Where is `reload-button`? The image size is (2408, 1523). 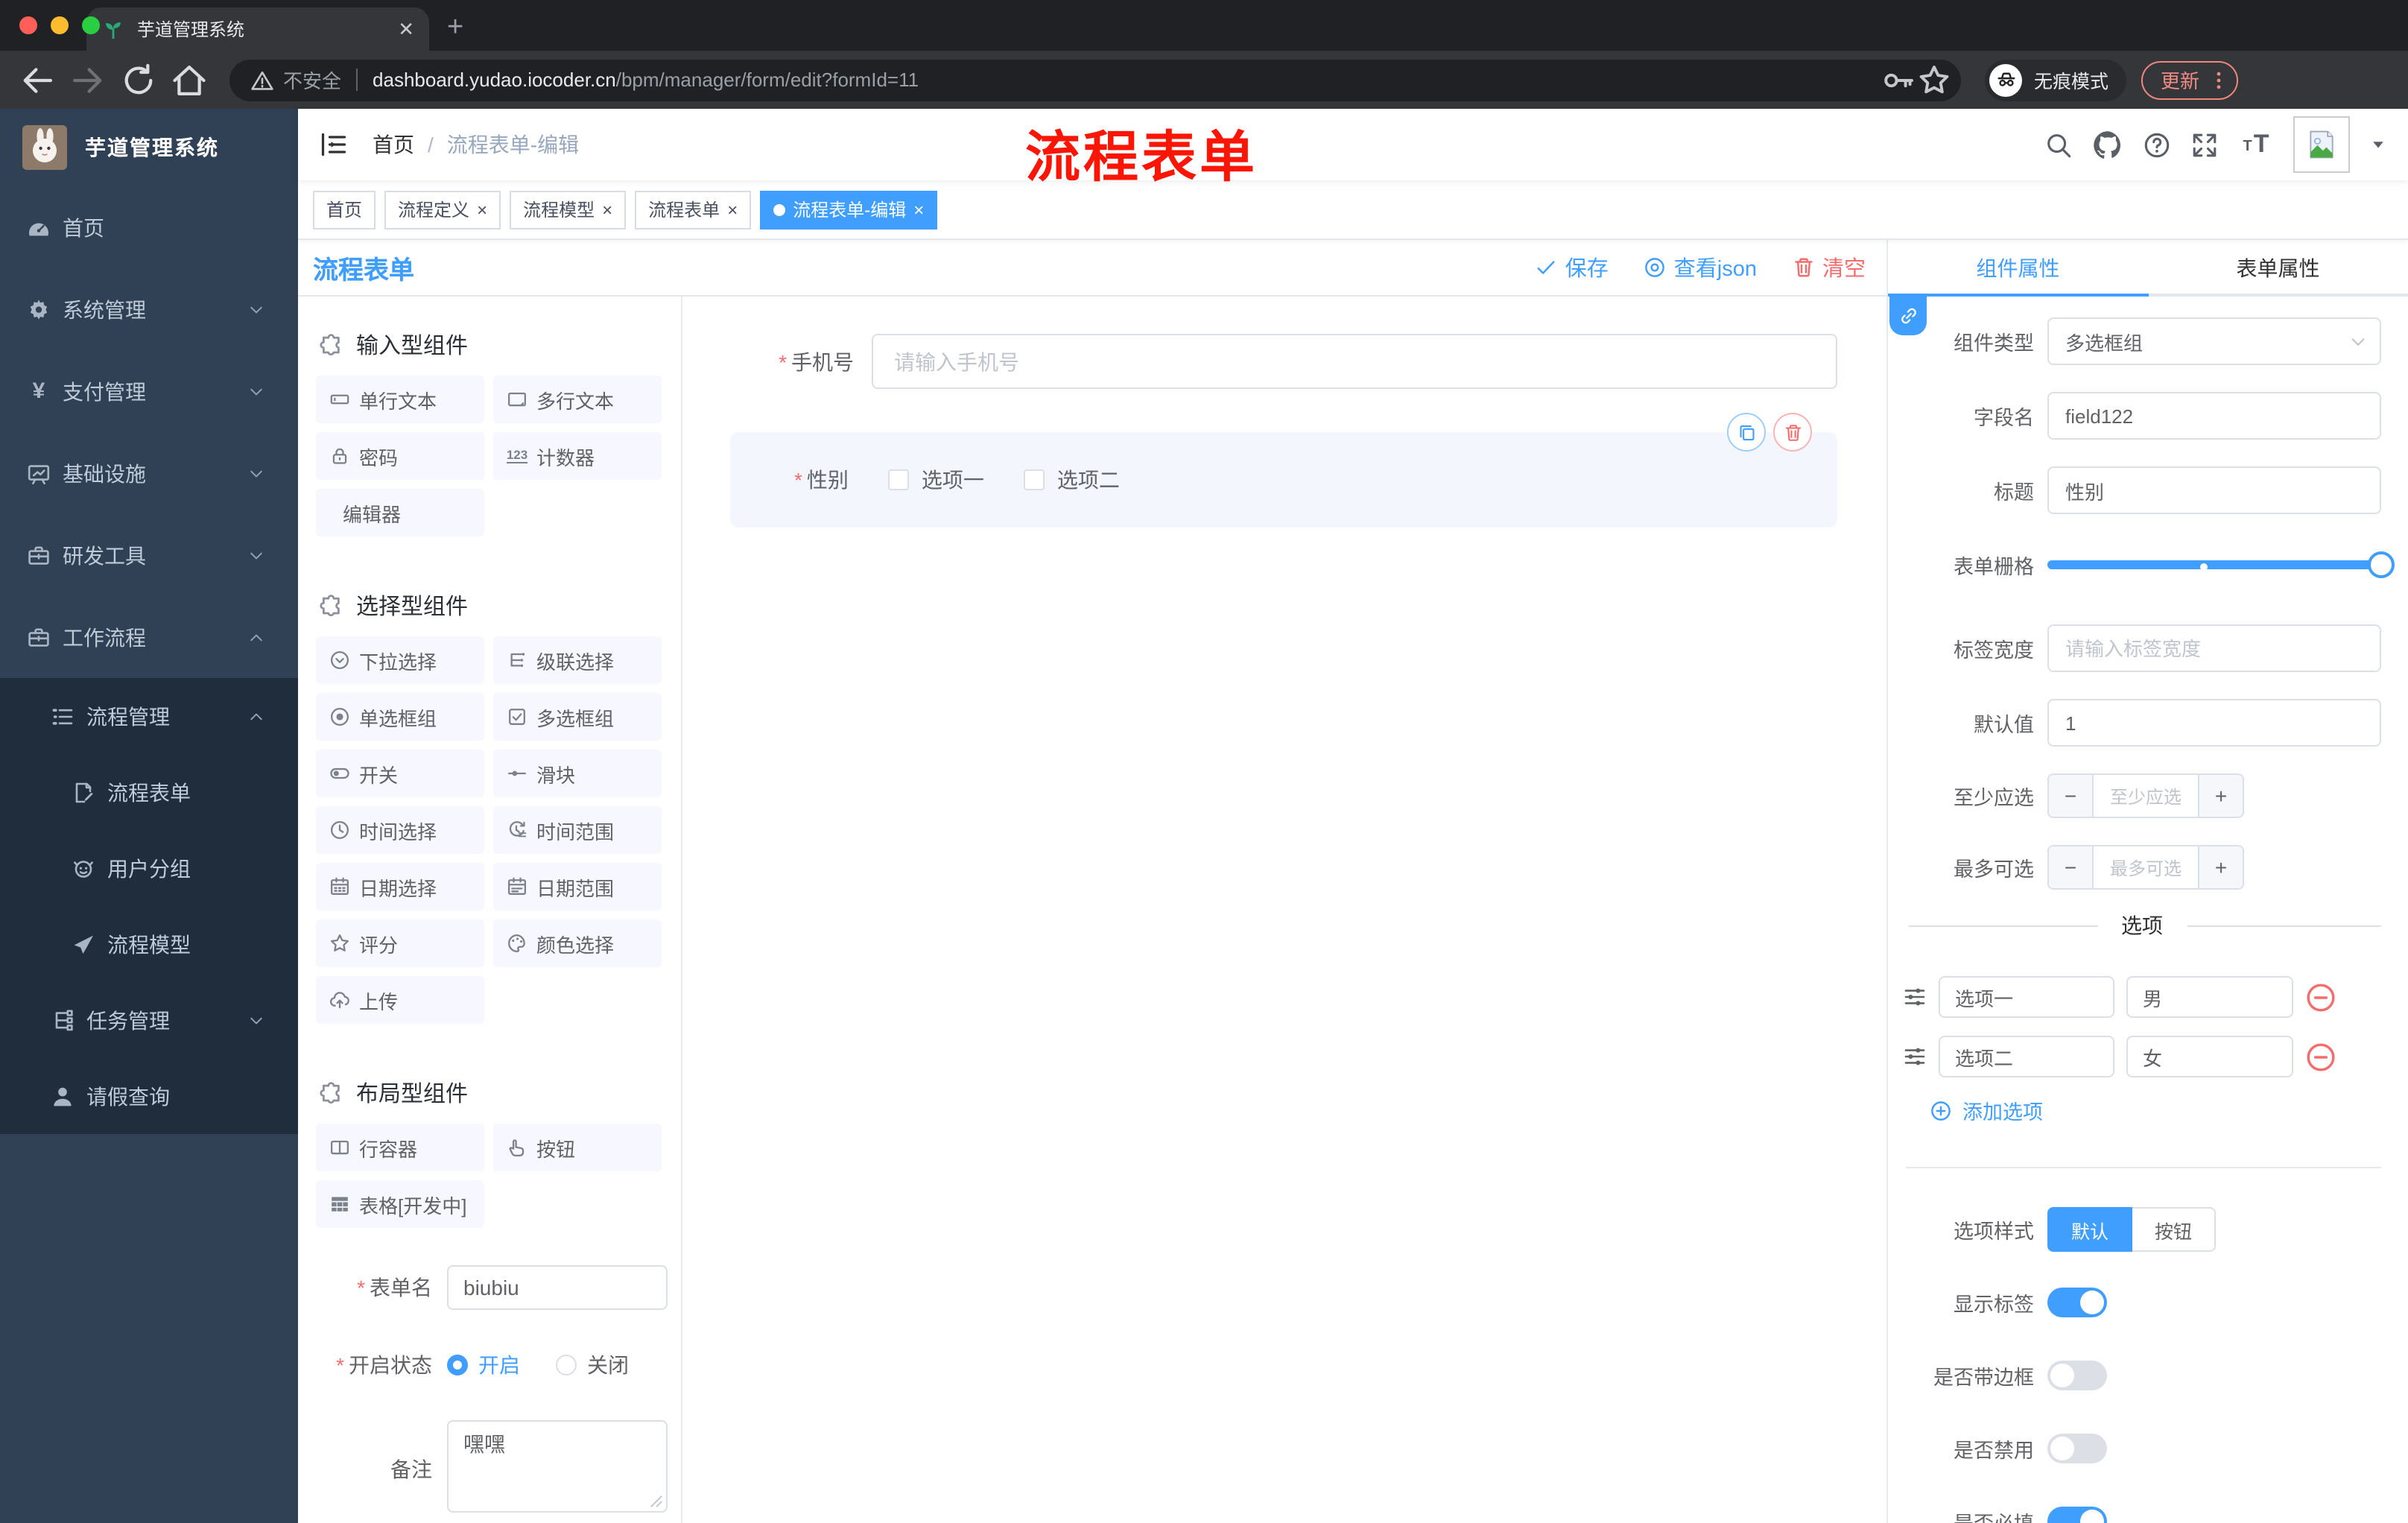 reload-button is located at coordinates (138, 80).